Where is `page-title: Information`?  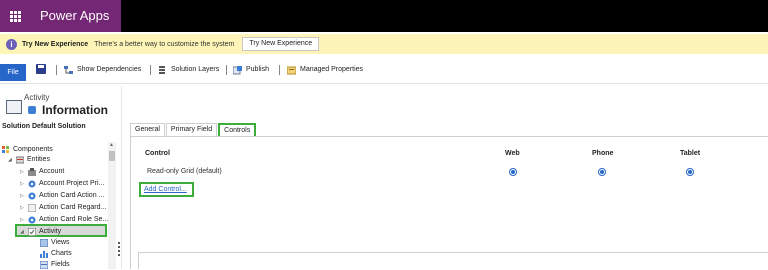
page-title: Information is located at coordinates (75, 110).